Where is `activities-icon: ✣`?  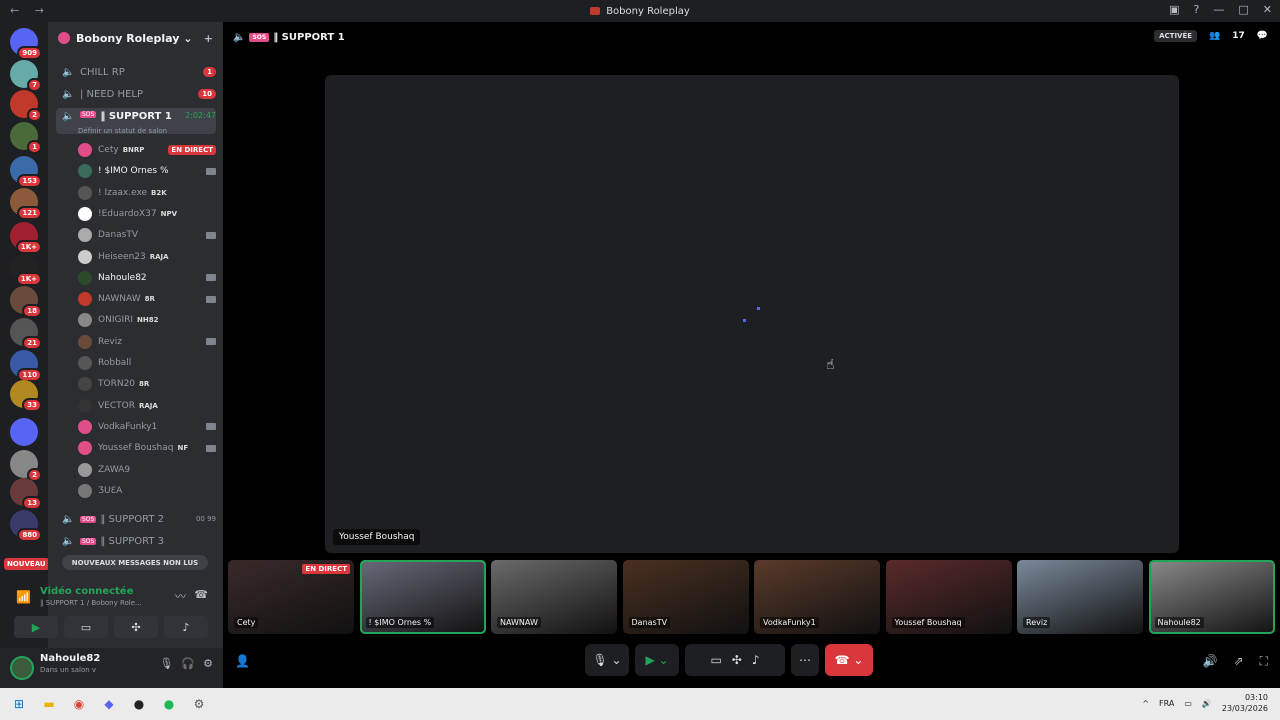
activities-icon: ✣ is located at coordinates (737, 660).